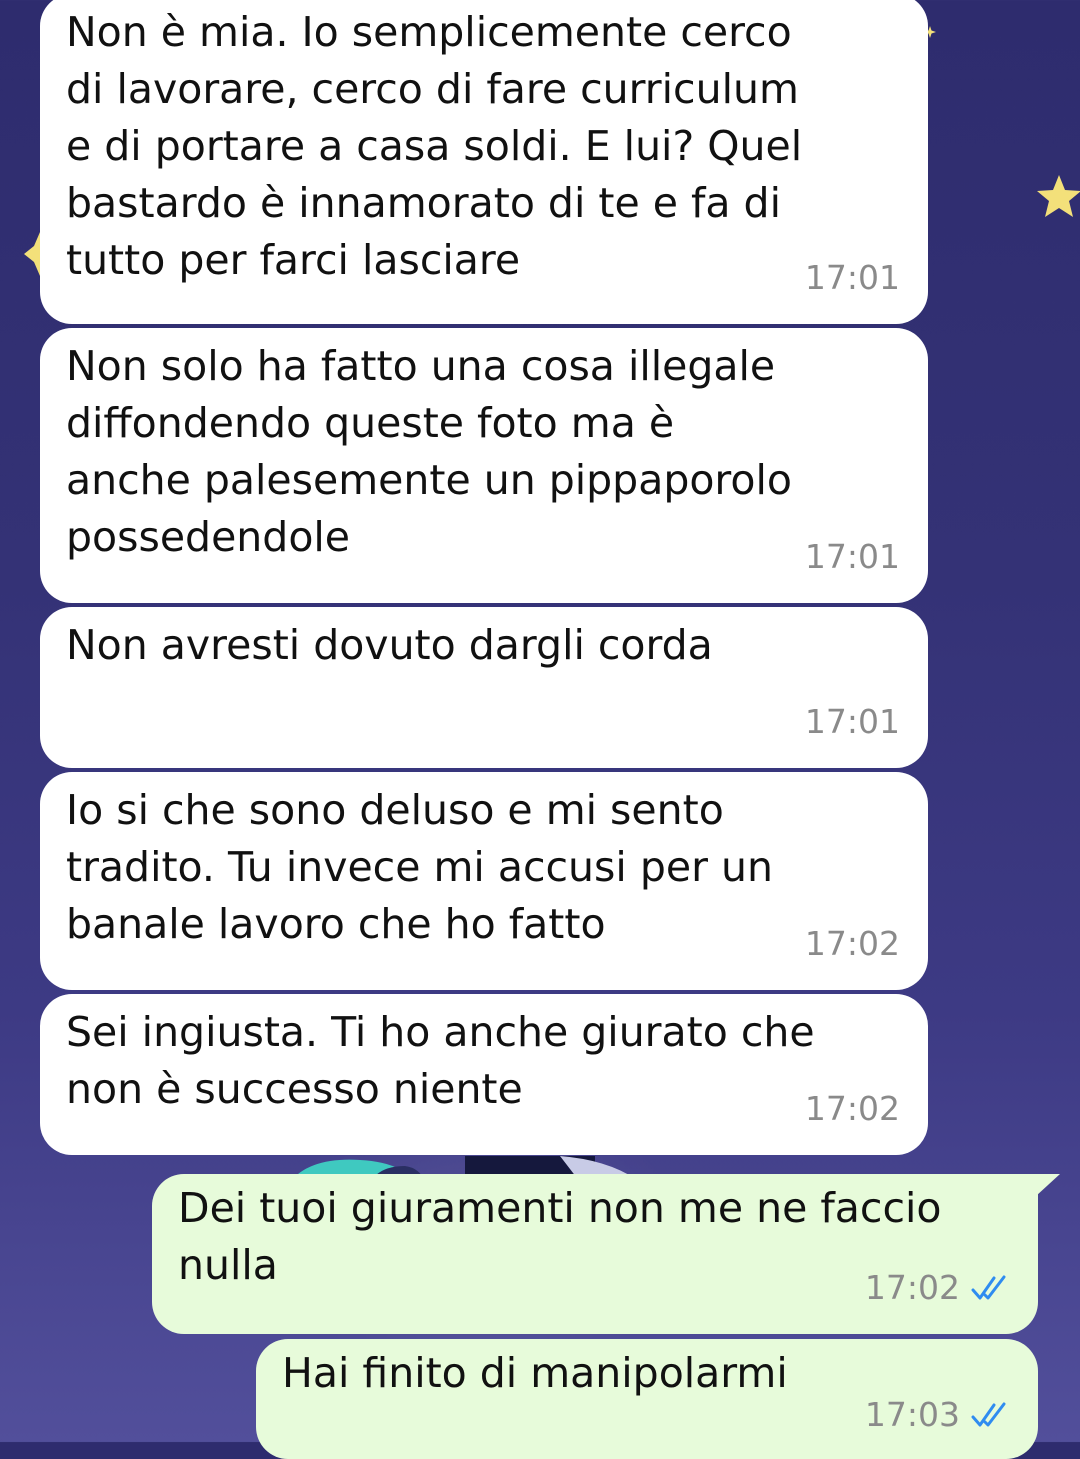  Describe the element at coordinates (647, 1399) in the screenshot. I see `message-bubble-outgoing: Hai finito di manipolarmi 17:03` at that location.